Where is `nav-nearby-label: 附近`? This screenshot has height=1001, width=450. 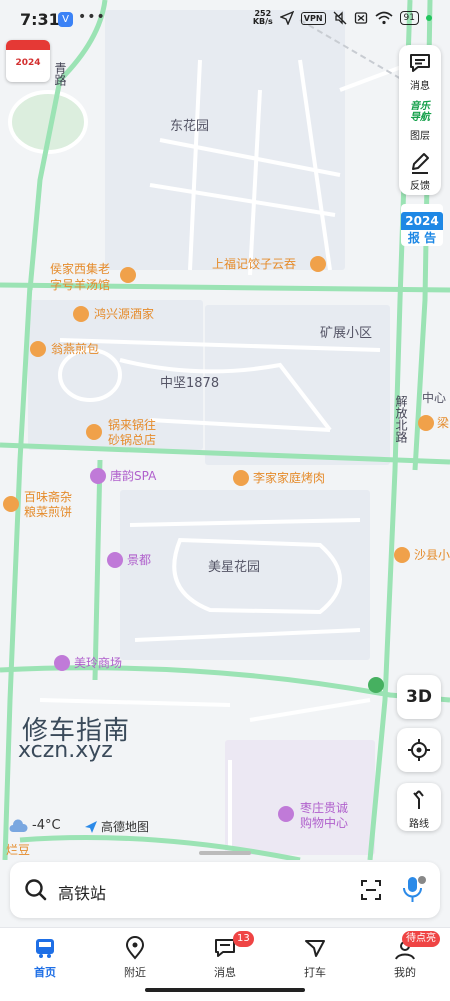
nav-nearby-label: 附近 is located at coordinates (135, 972).